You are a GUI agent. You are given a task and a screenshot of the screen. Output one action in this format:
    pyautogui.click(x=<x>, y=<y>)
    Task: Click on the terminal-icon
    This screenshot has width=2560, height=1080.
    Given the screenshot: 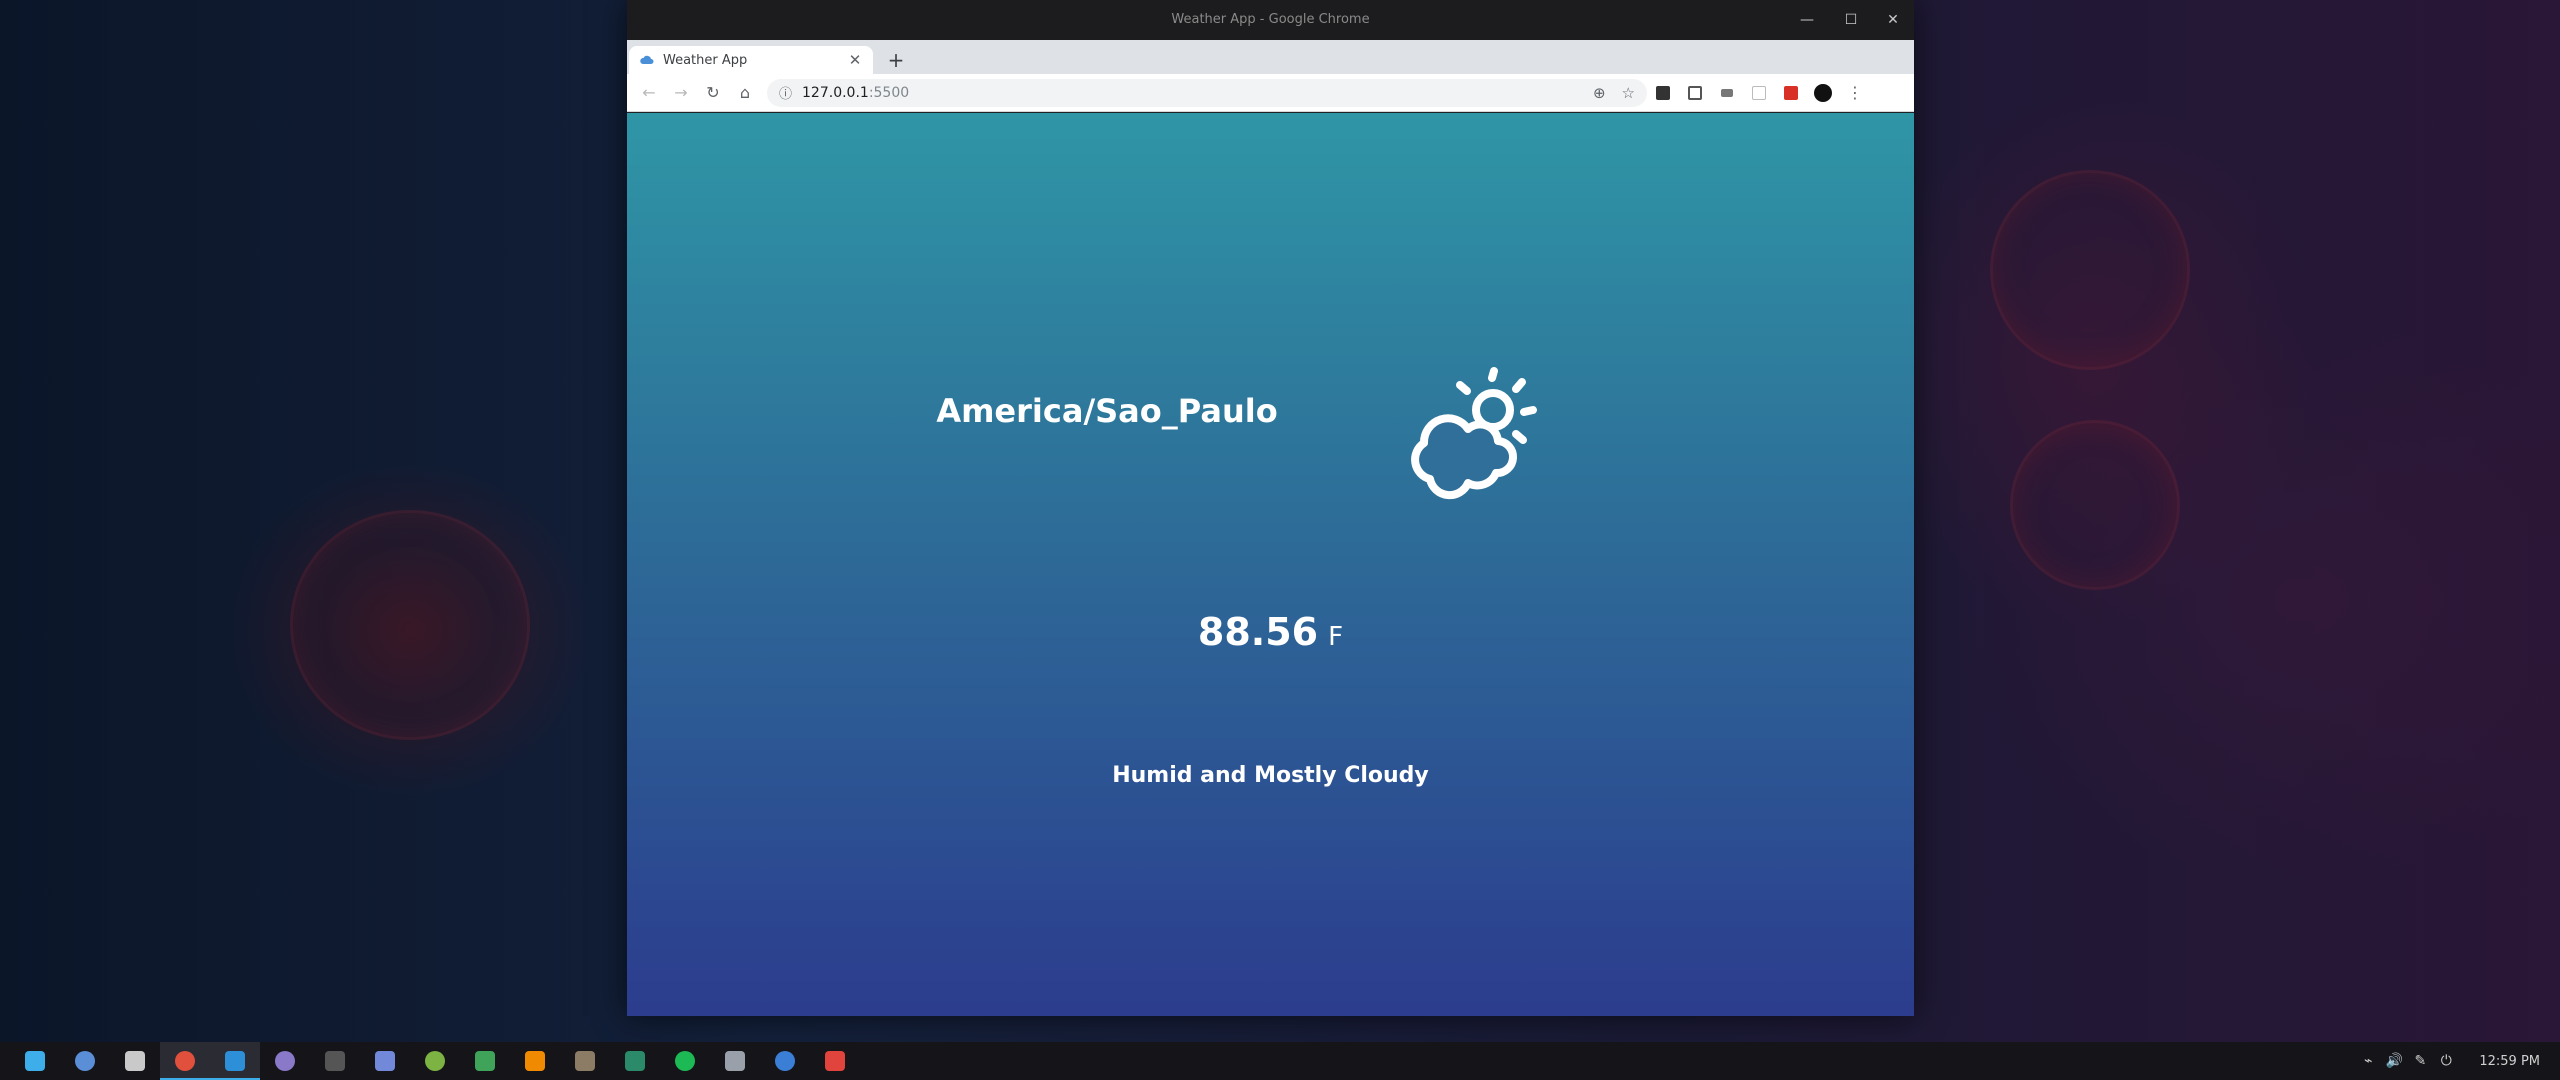 What is the action you would take?
    pyautogui.click(x=335, y=1061)
    